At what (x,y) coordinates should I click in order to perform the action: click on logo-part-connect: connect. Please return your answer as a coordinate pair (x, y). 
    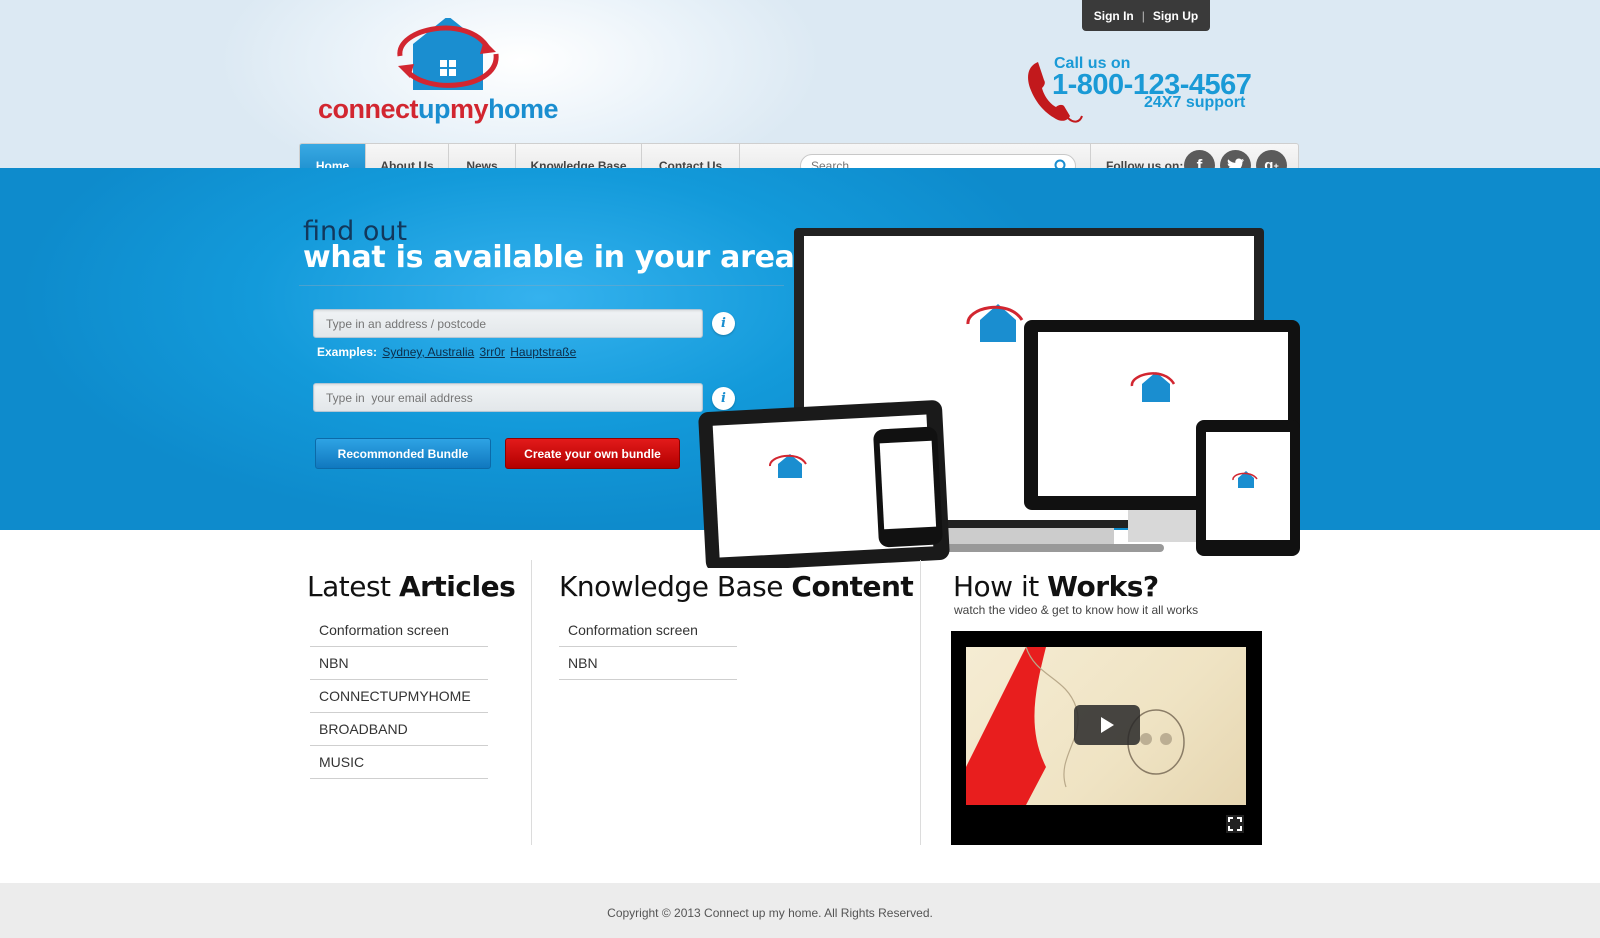
    Looking at the image, I should click on (368, 109).